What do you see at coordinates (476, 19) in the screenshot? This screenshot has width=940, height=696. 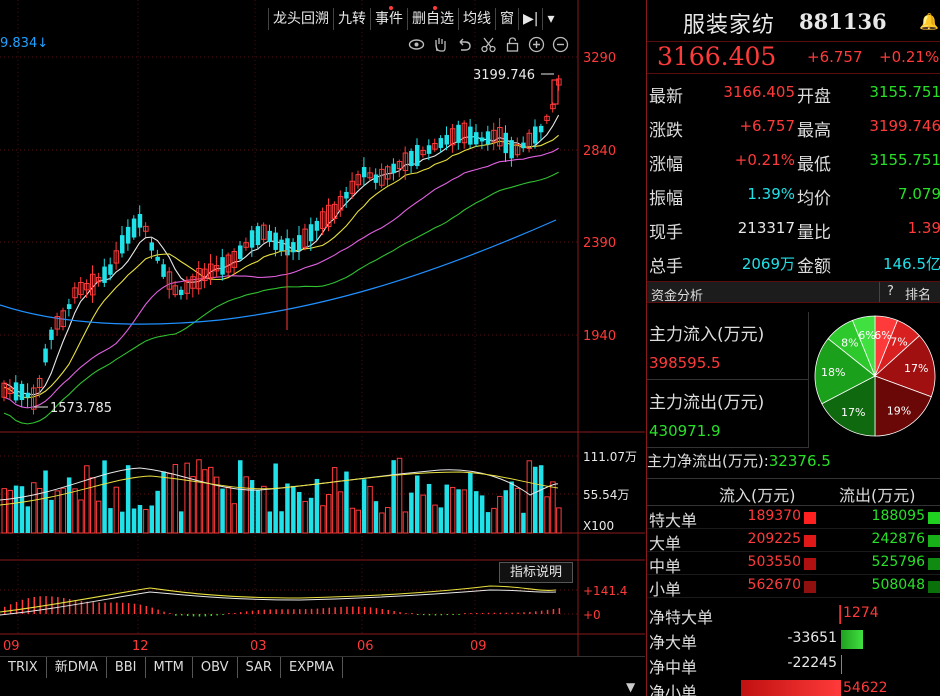 I see `toolbar-ma: 均线` at bounding box center [476, 19].